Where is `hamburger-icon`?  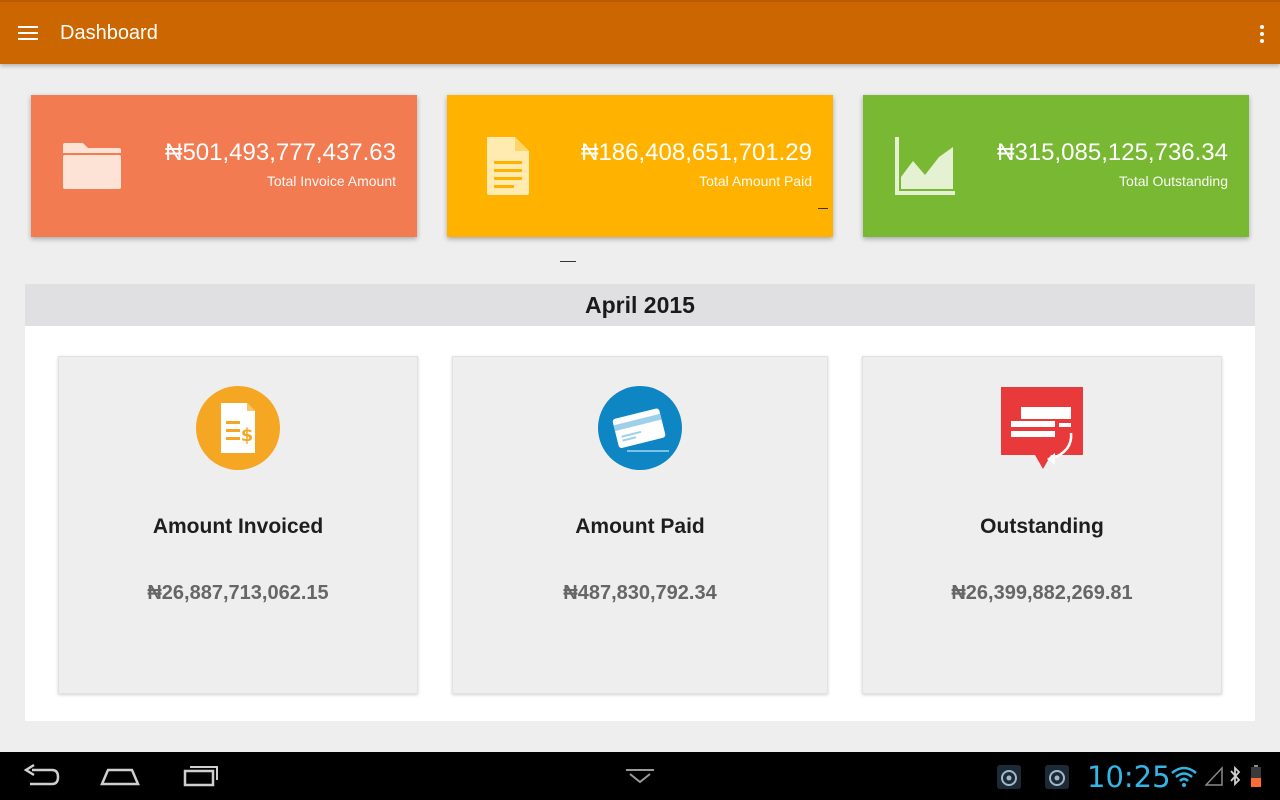
hamburger-icon is located at coordinates (28, 33).